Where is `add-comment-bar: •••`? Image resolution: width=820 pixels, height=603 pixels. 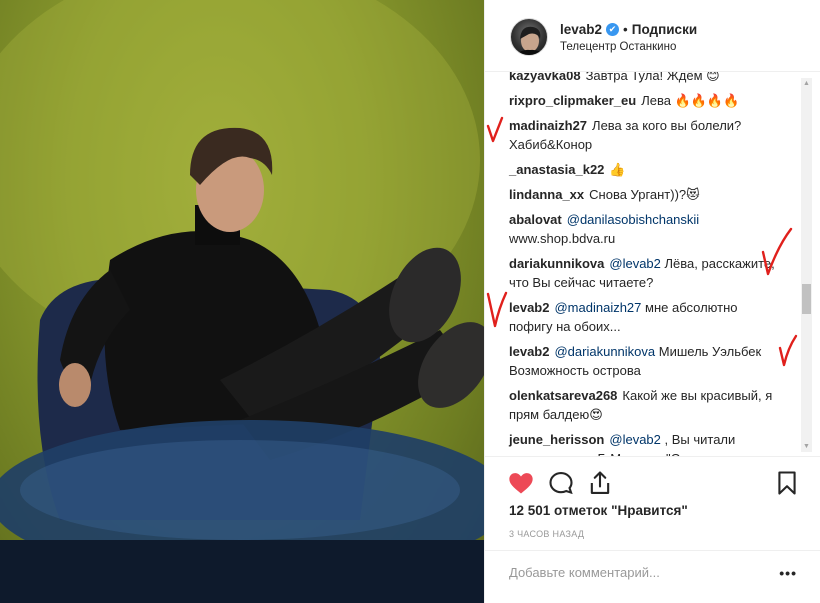 add-comment-bar: ••• is located at coordinates (652, 576).